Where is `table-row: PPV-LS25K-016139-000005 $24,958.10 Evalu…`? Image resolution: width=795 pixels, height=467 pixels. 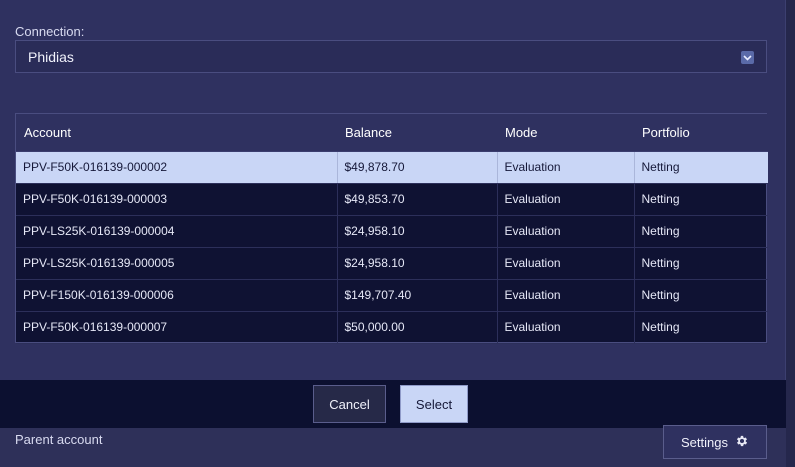 table-row: PPV-LS25K-016139-000005 $24,958.10 Evalu… is located at coordinates (392, 263).